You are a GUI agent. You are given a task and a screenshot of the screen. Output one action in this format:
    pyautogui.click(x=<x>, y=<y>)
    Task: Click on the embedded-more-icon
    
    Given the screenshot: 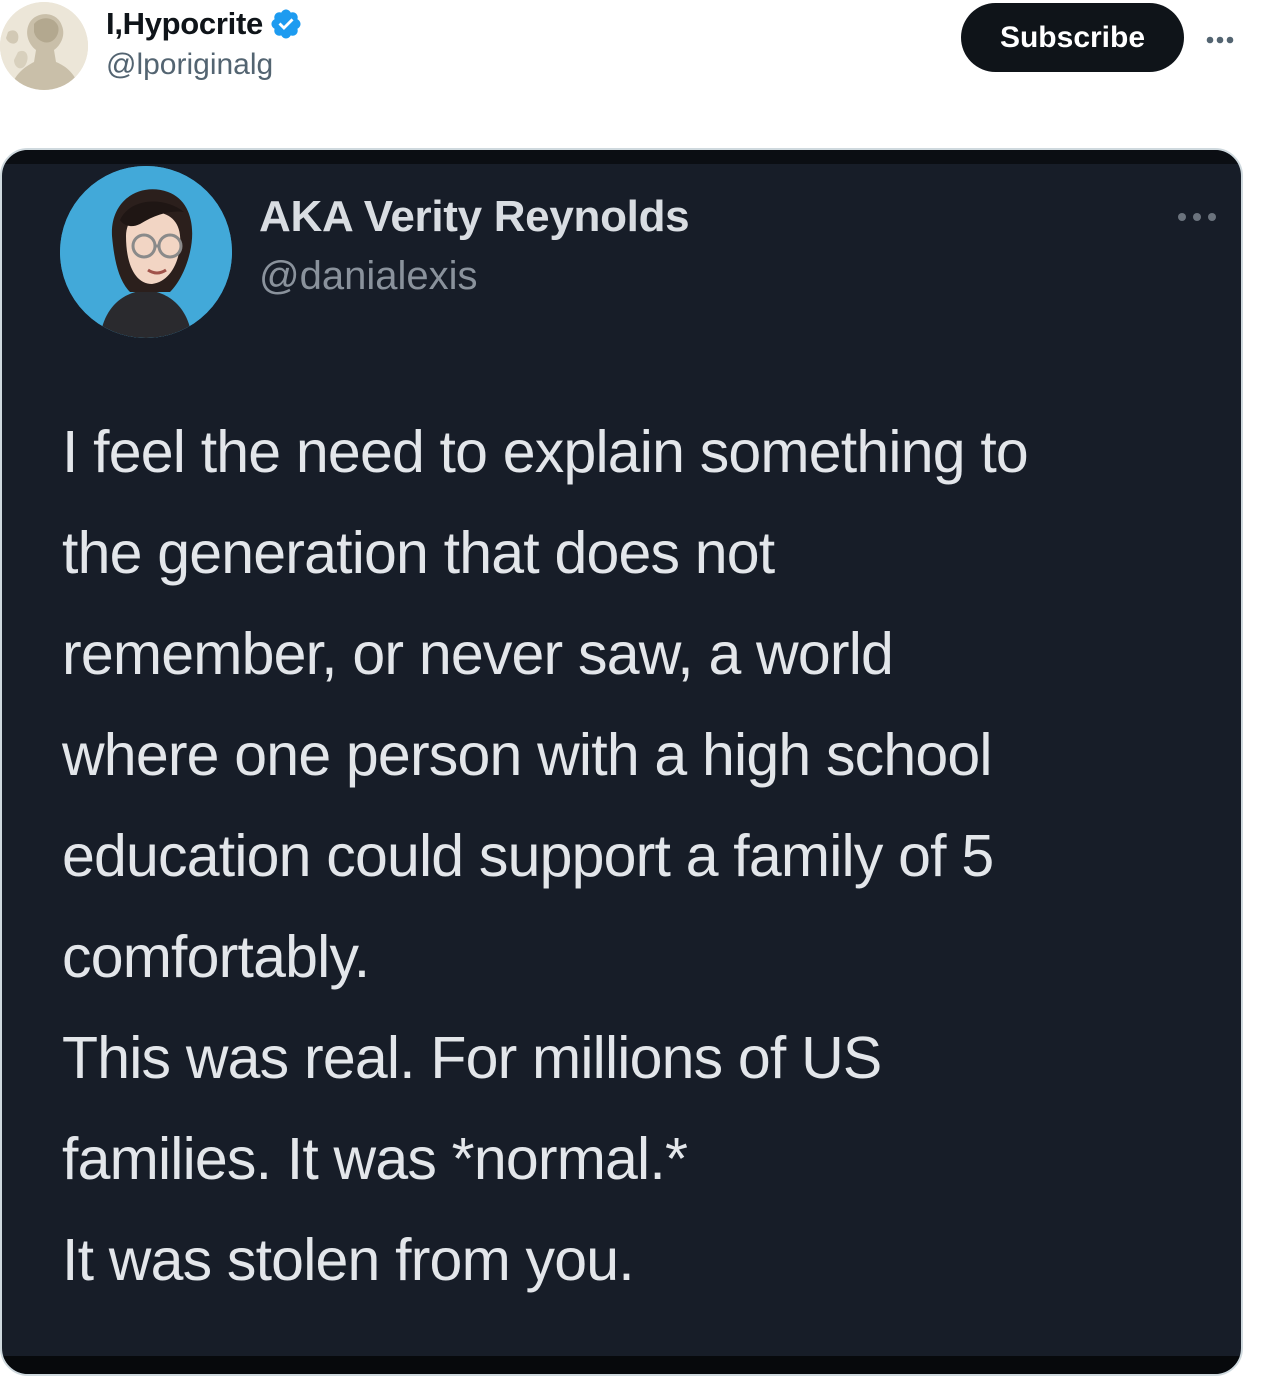 What is the action you would take?
    pyautogui.click(x=1197, y=217)
    